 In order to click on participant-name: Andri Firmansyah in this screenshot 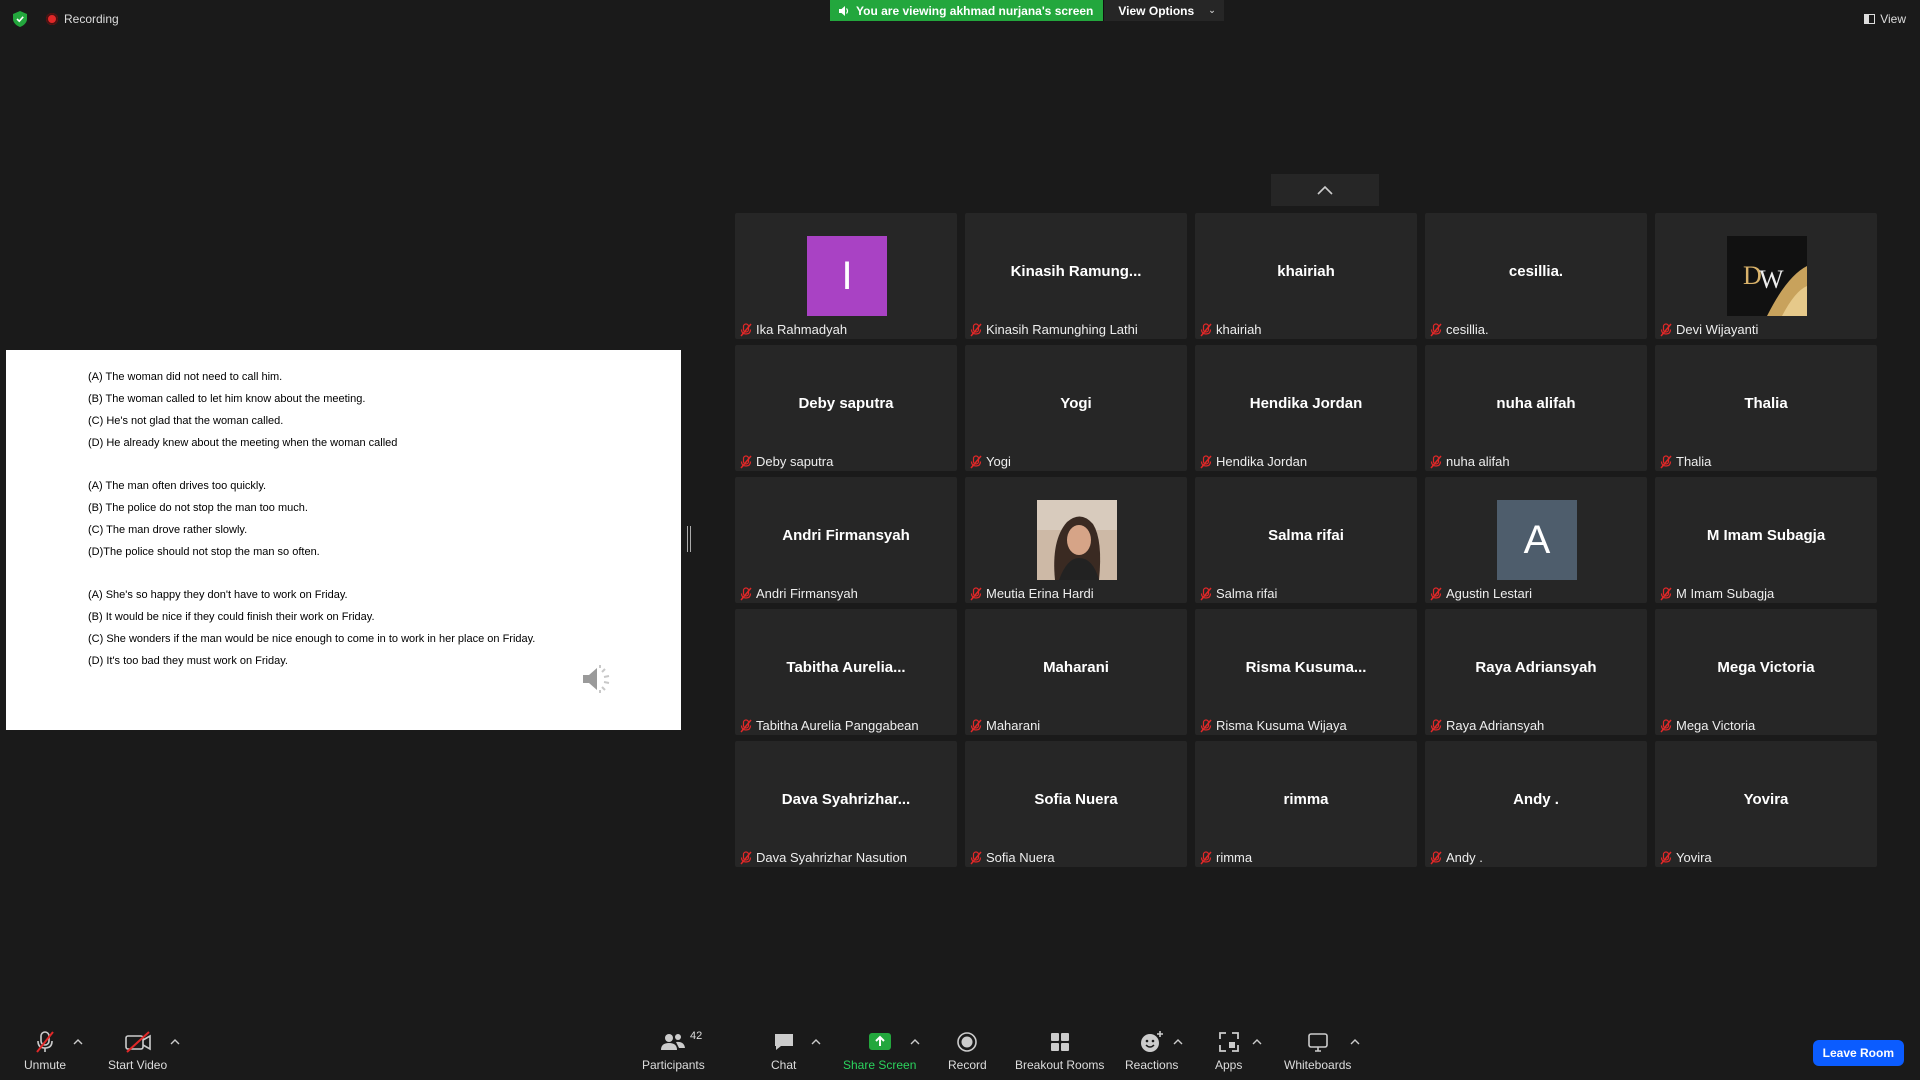, I will do `click(807, 593)`.